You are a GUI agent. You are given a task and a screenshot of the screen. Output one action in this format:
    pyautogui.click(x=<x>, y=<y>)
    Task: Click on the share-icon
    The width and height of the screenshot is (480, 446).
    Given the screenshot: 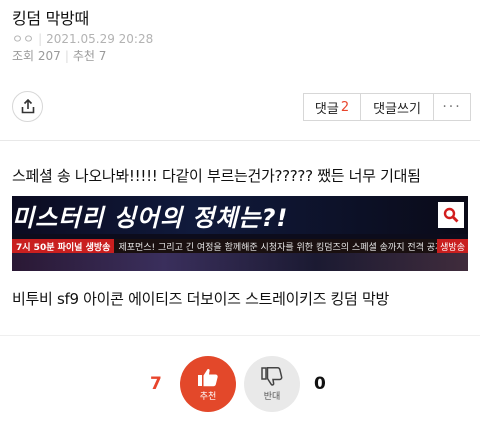 What is the action you would take?
    pyautogui.click(x=27, y=106)
    